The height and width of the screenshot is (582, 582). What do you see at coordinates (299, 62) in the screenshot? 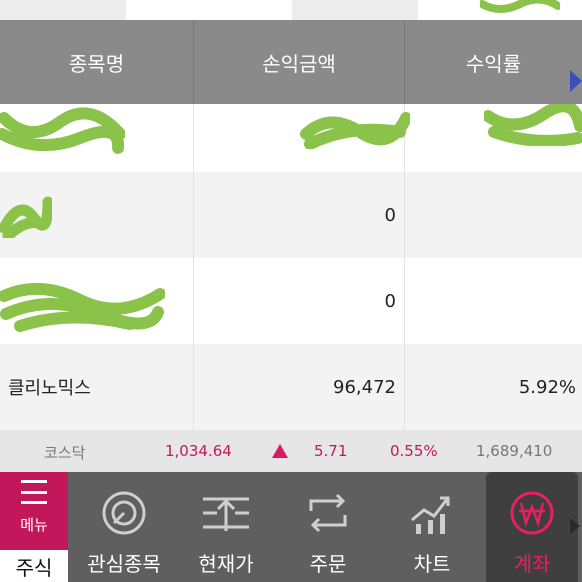
I see `column-header-profit: 손익금액` at bounding box center [299, 62].